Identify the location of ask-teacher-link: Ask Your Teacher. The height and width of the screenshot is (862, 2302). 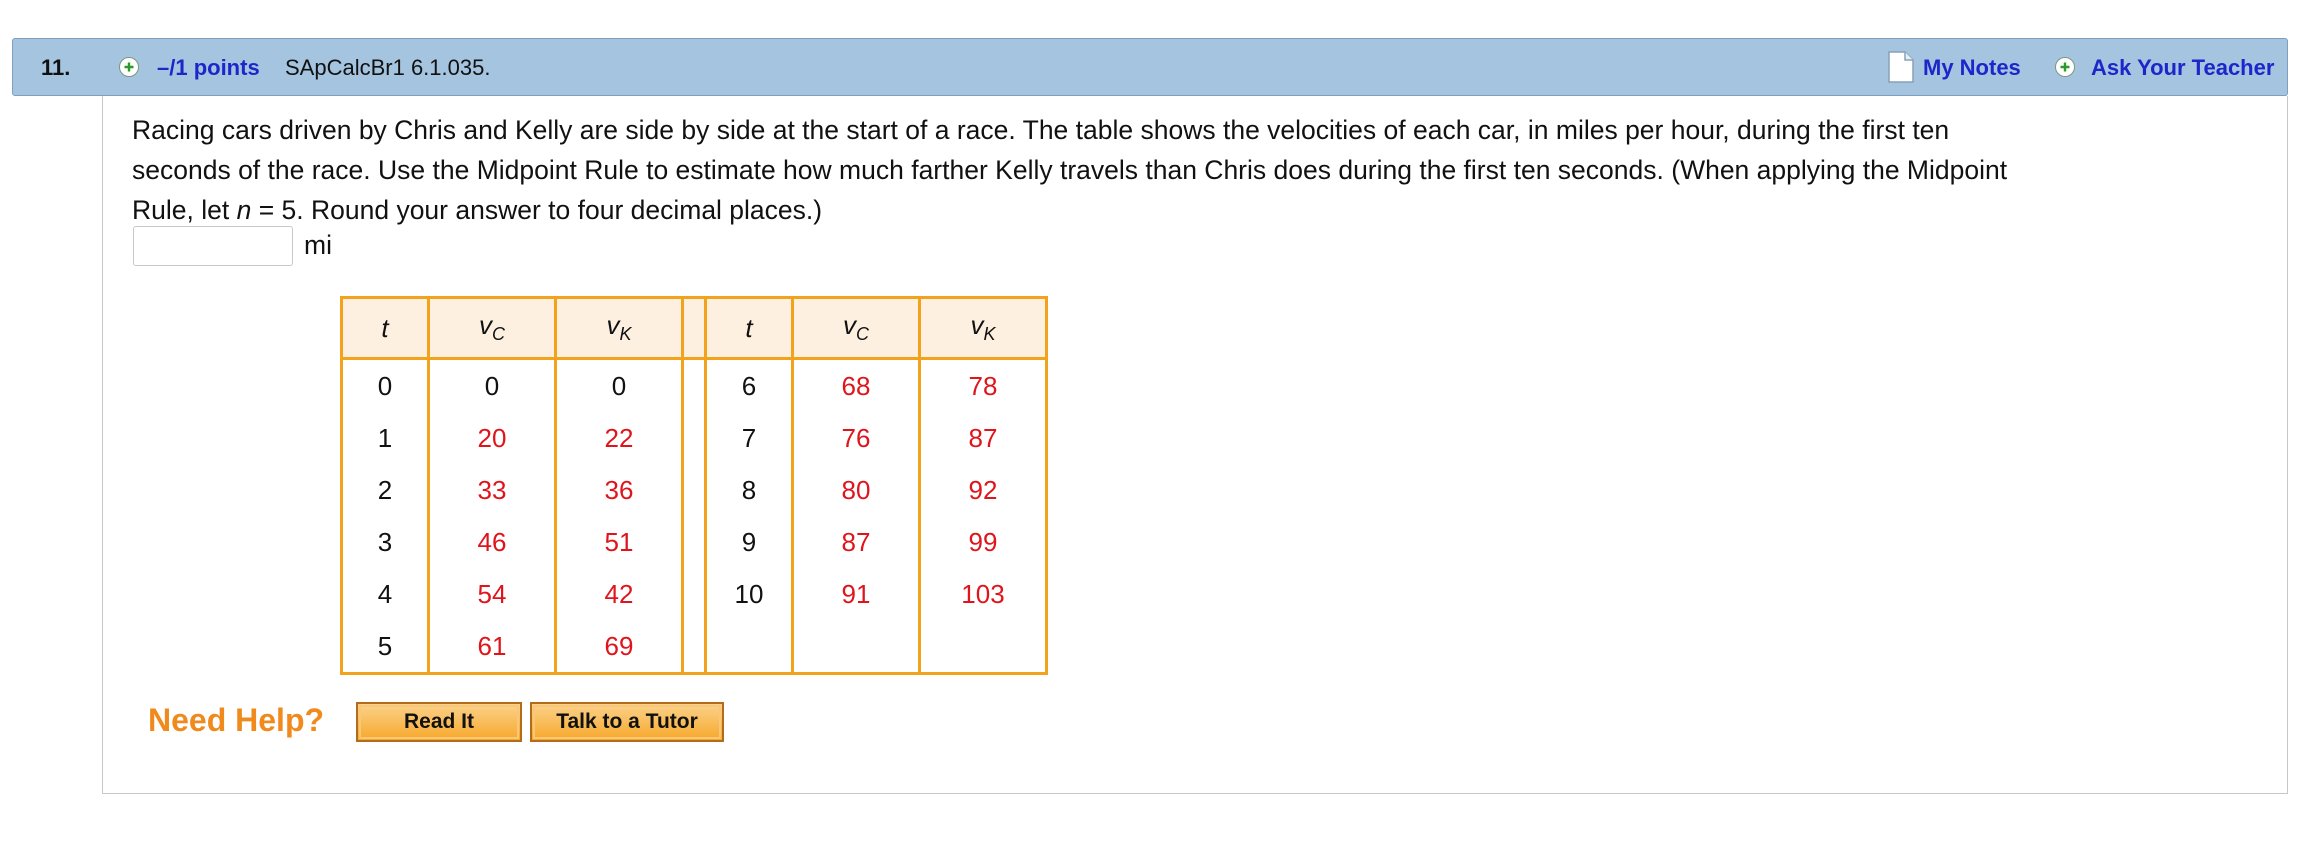
(2182, 68).